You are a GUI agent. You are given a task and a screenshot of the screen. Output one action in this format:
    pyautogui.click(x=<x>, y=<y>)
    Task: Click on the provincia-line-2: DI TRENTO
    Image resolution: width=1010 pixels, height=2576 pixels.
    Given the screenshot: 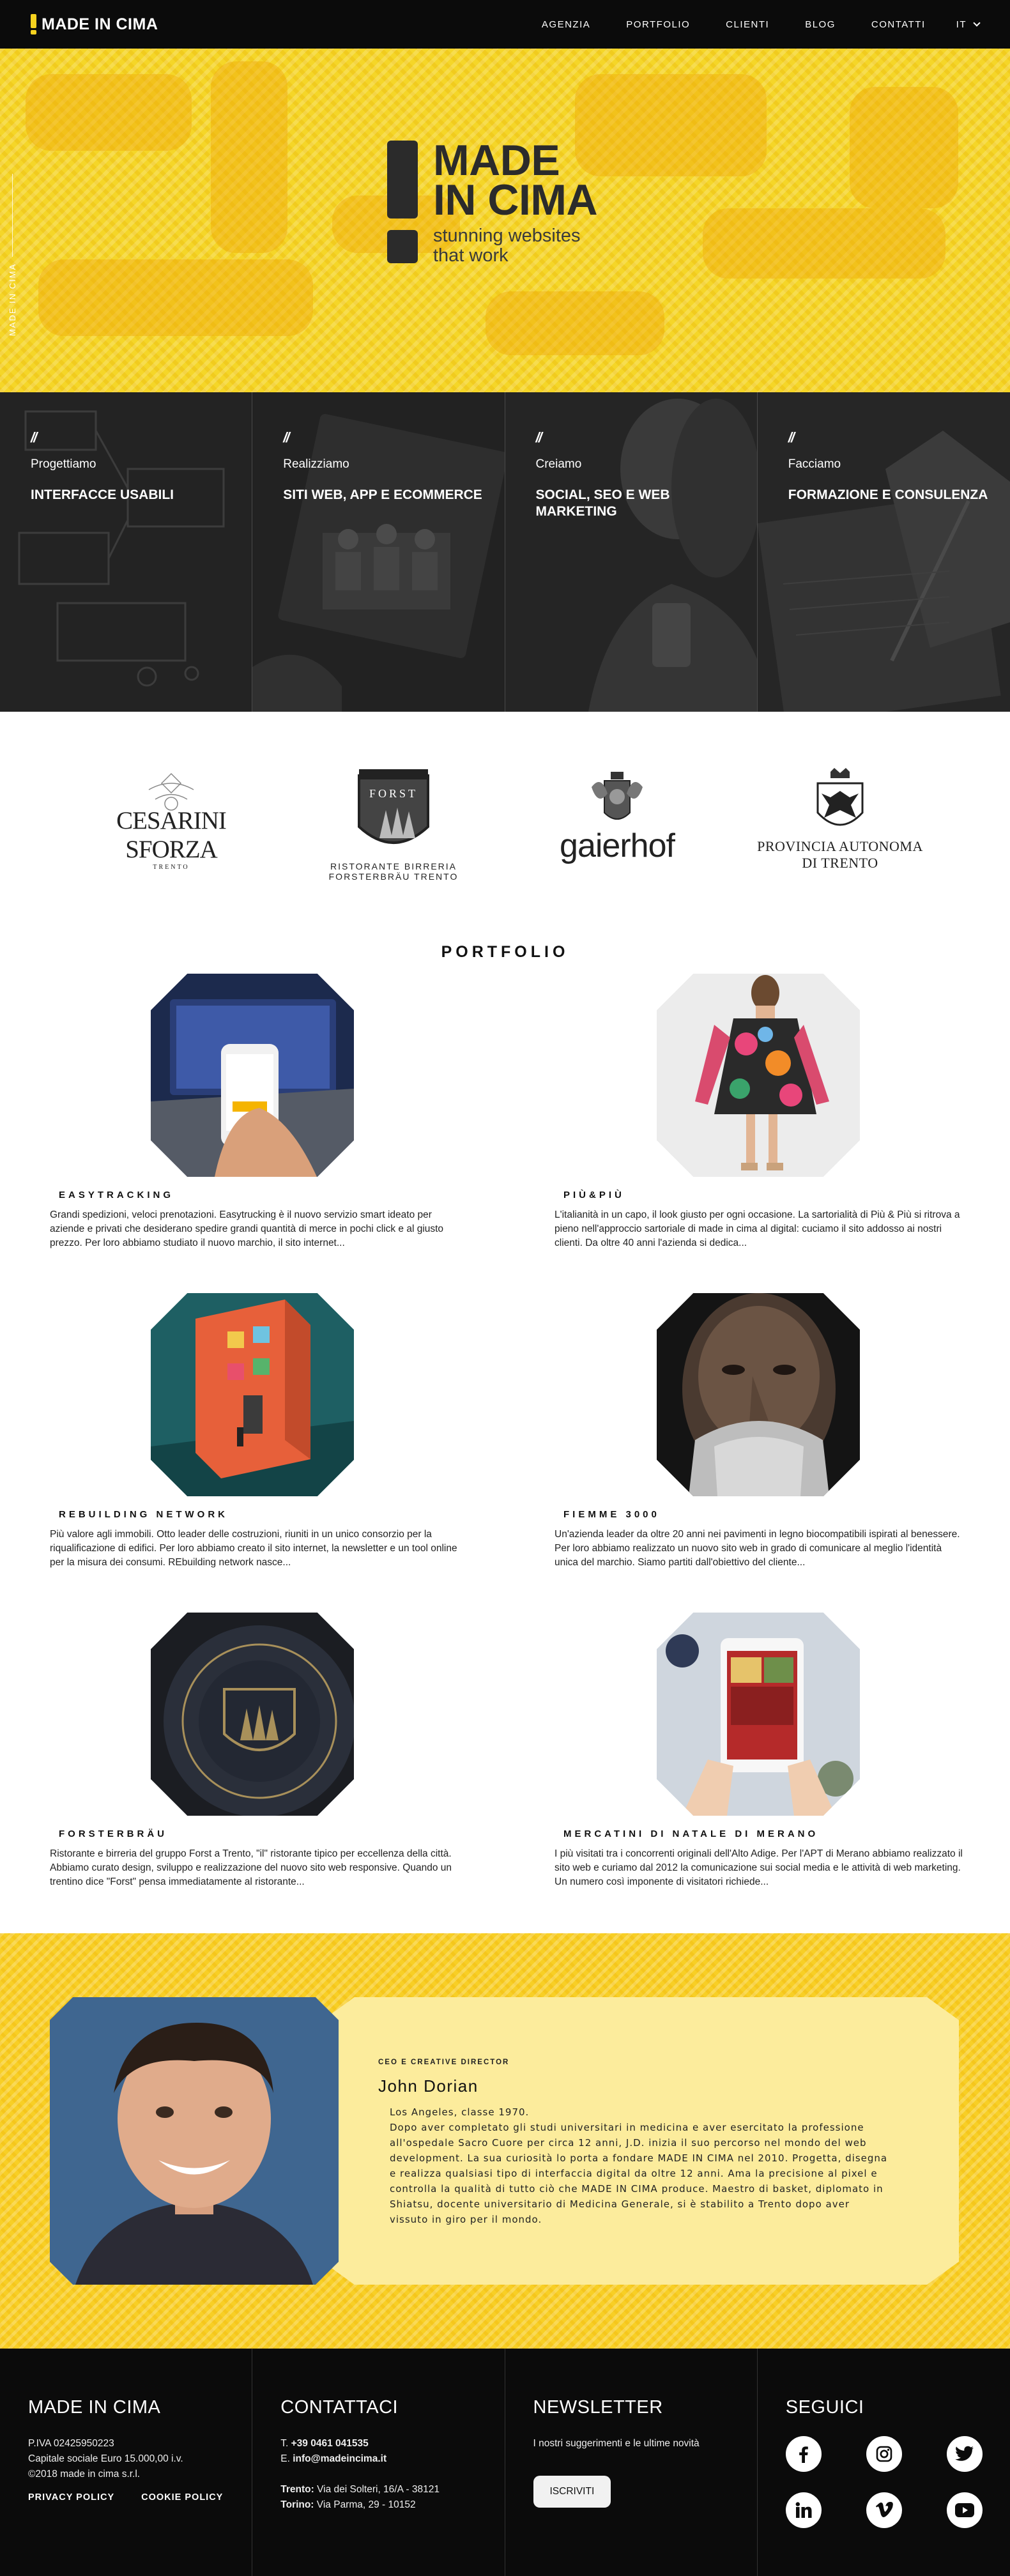 What is the action you would take?
    pyautogui.click(x=840, y=863)
    